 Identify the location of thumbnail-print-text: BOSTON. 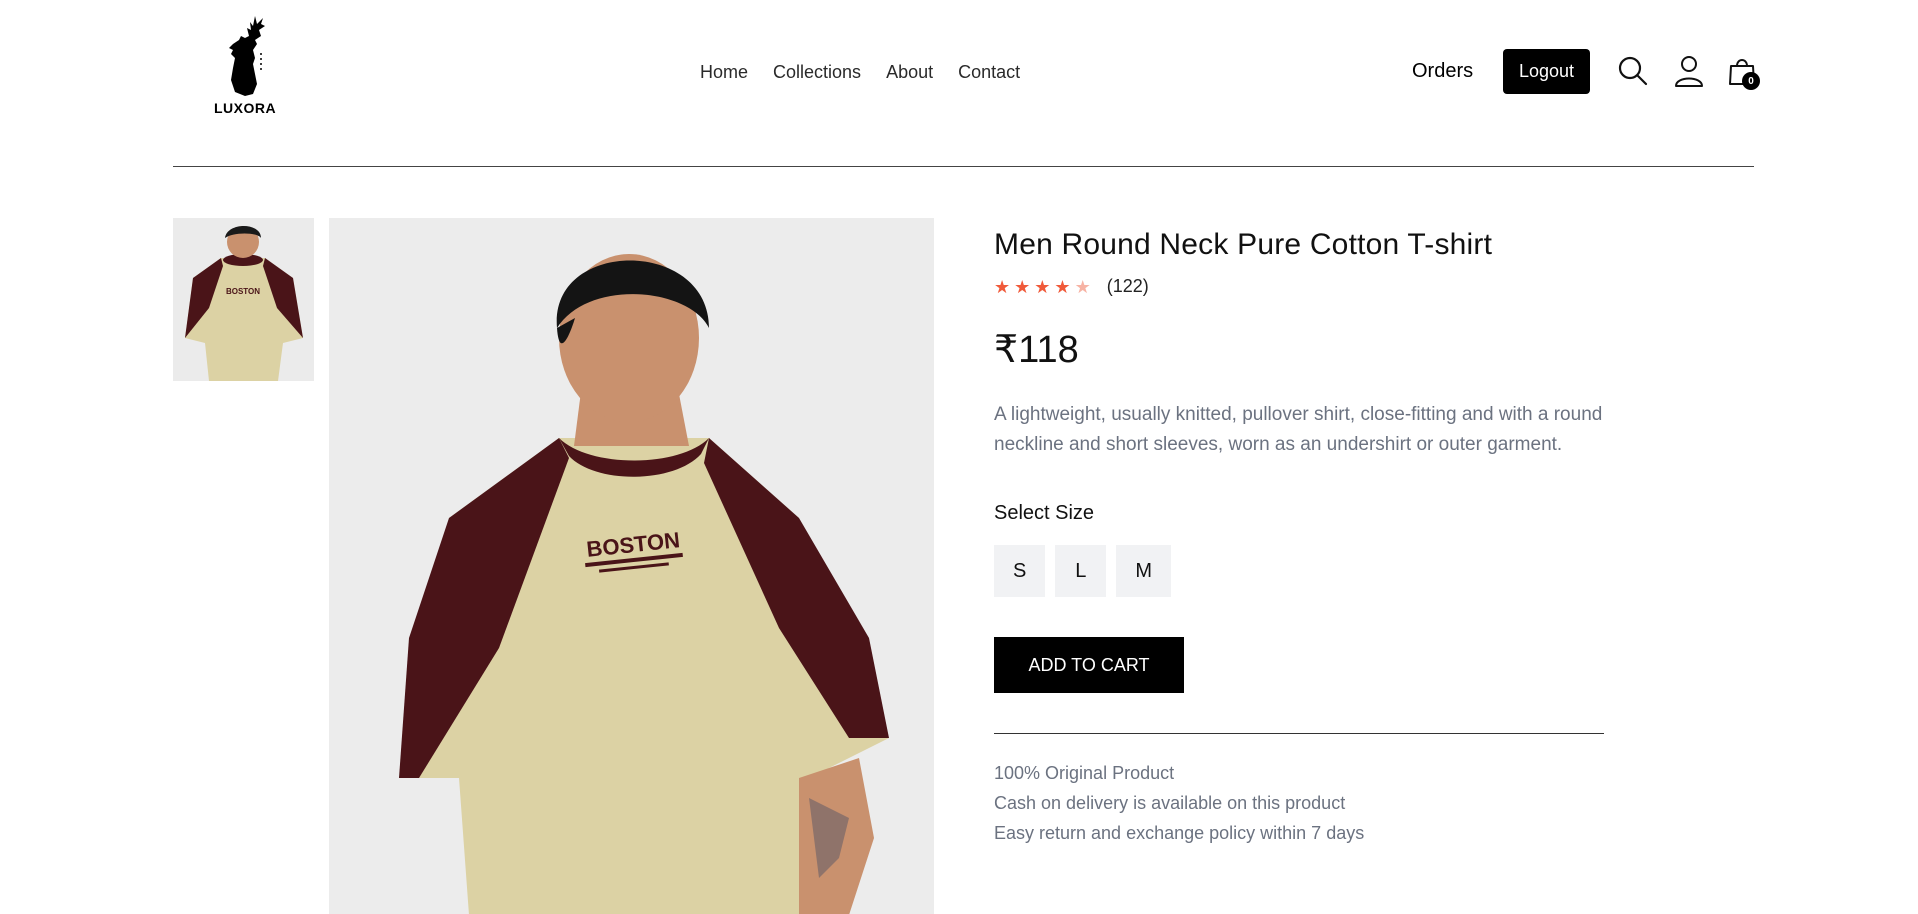
(243, 291).